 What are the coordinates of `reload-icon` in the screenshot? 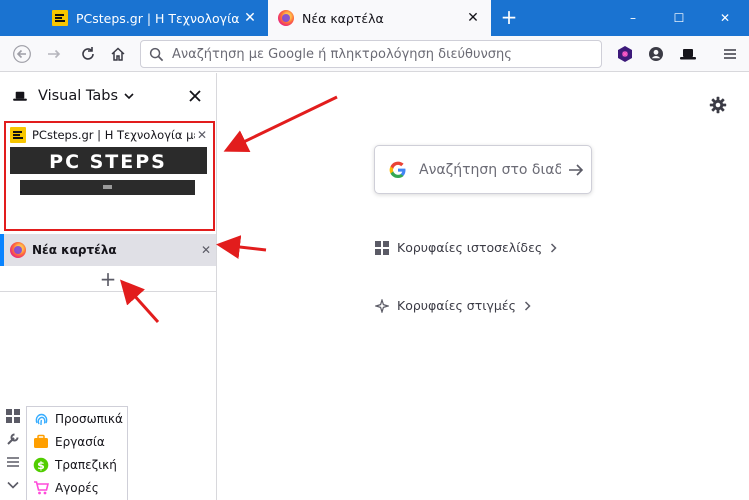 It's located at (88, 53).